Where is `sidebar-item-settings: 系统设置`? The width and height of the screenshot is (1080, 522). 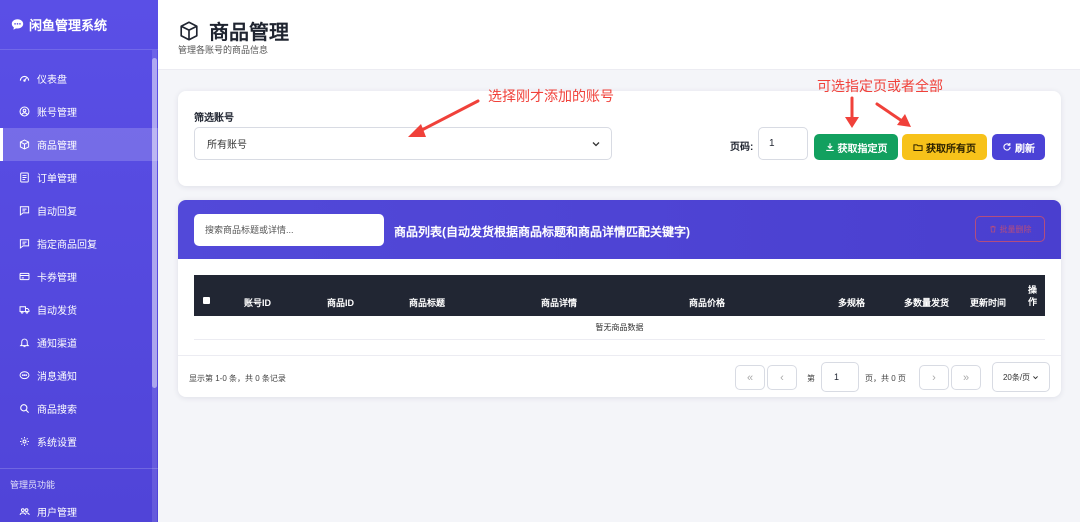 sidebar-item-settings: 系统设置 is located at coordinates (79, 441).